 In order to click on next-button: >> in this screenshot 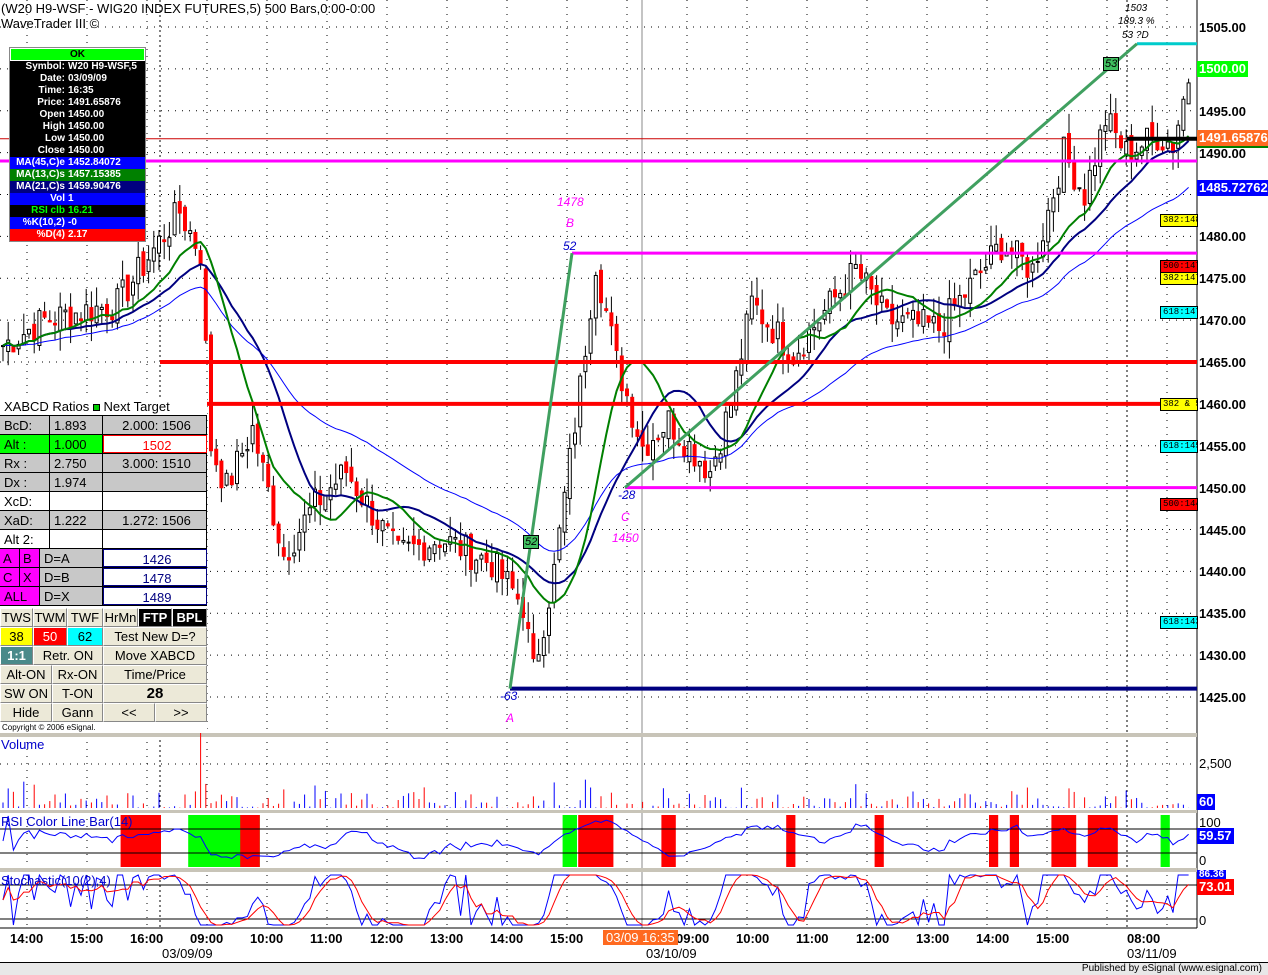, I will do `click(181, 712)`.